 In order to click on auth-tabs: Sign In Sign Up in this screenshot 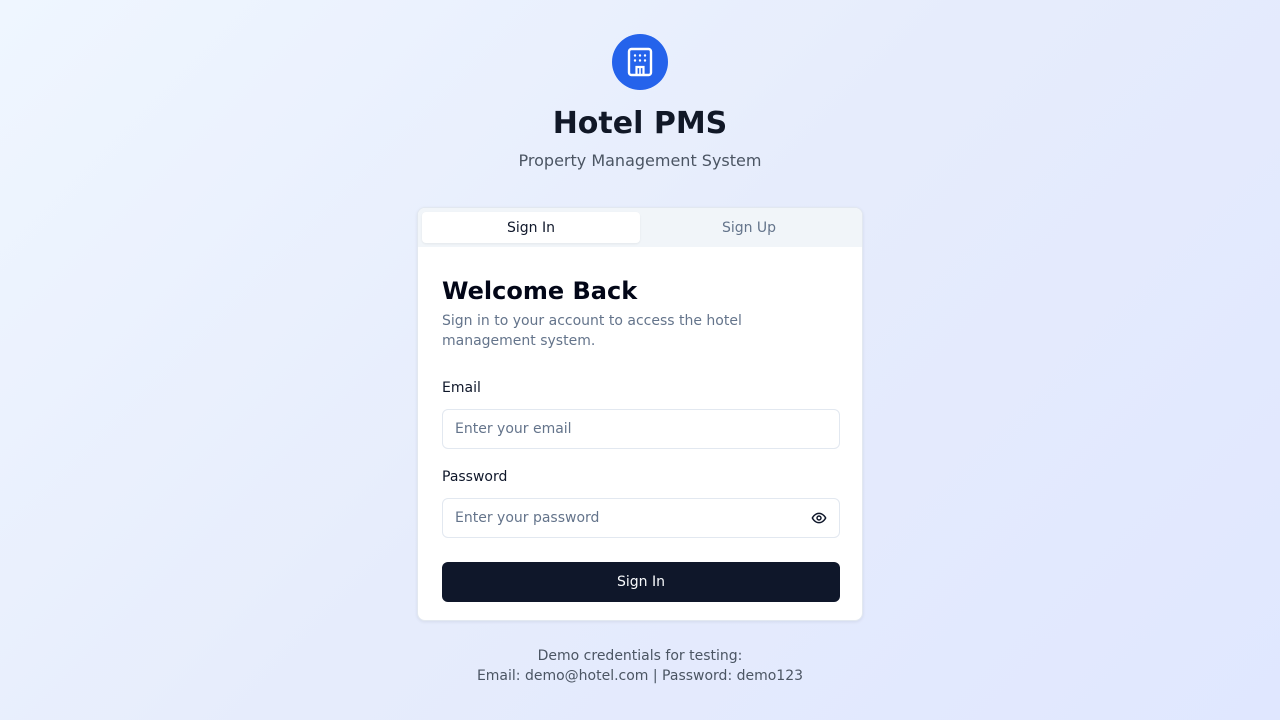, I will do `click(640, 227)`.